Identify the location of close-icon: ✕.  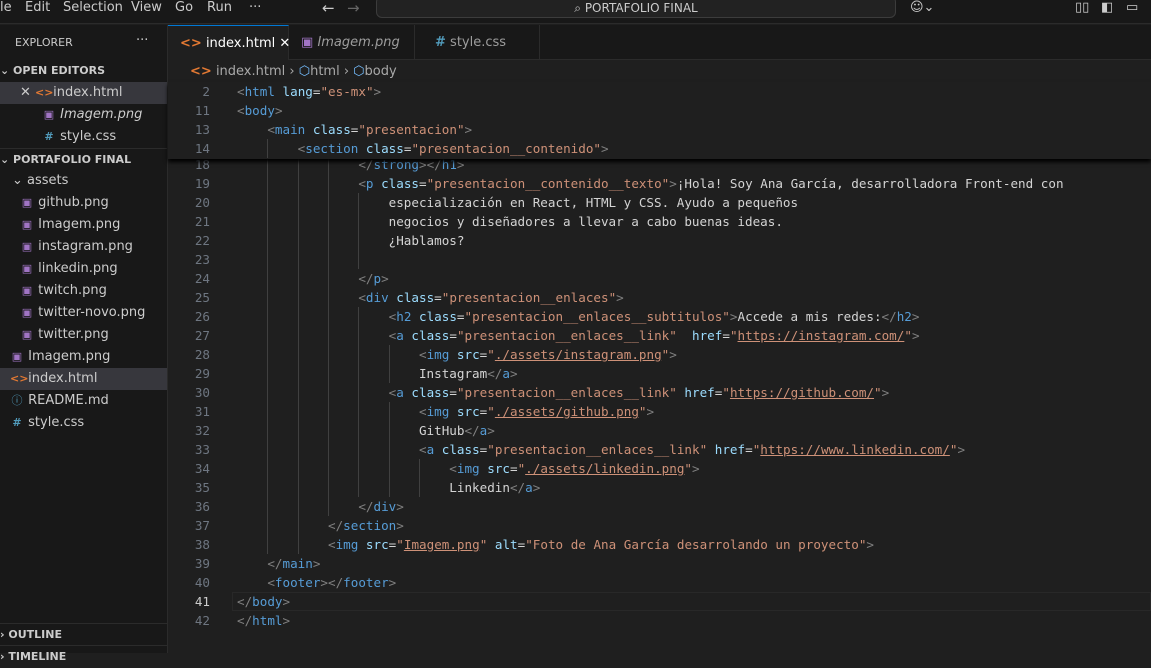
(27, 92).